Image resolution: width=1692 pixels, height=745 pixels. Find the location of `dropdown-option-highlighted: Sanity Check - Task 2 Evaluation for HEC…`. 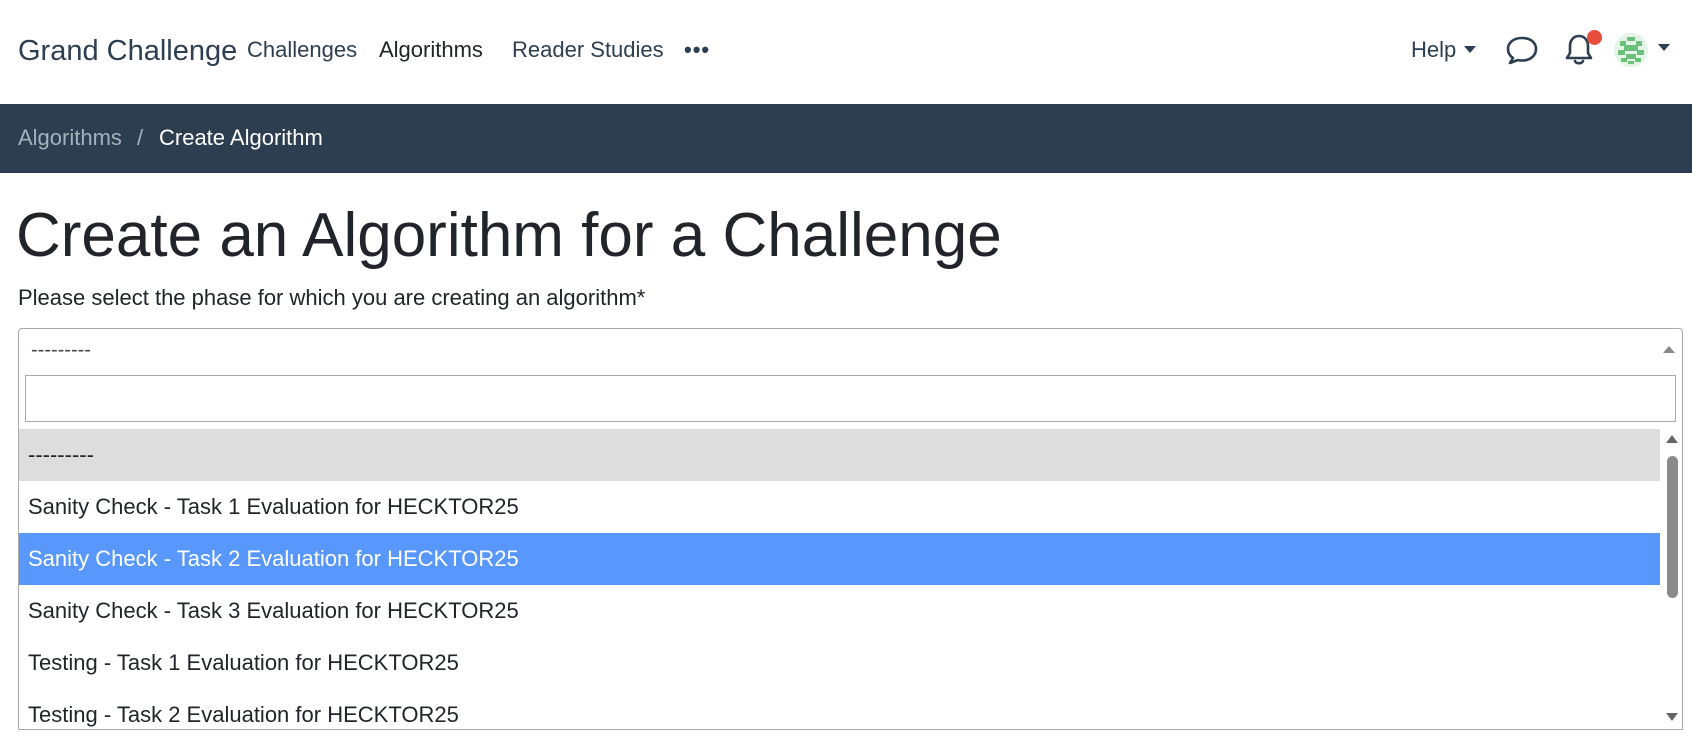

dropdown-option-highlighted: Sanity Check - Task 2 Evaluation for HEC… is located at coordinates (839, 559).